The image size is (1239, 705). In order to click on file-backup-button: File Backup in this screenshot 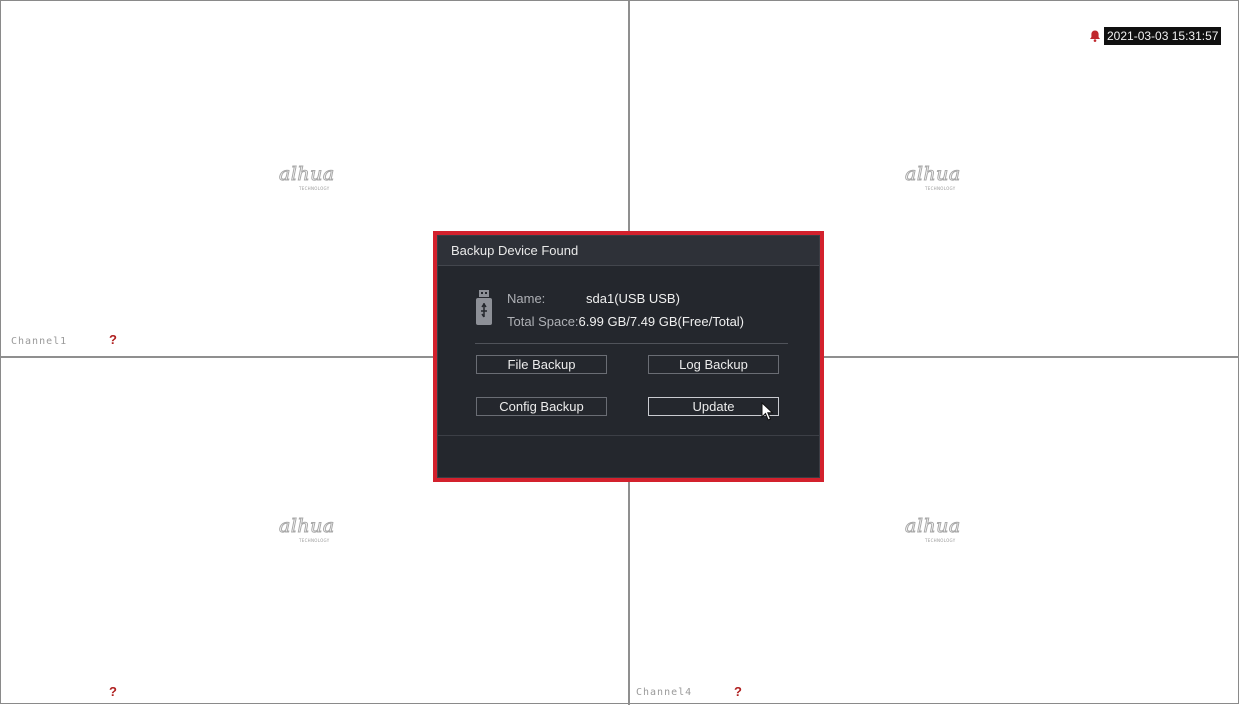, I will do `click(541, 364)`.